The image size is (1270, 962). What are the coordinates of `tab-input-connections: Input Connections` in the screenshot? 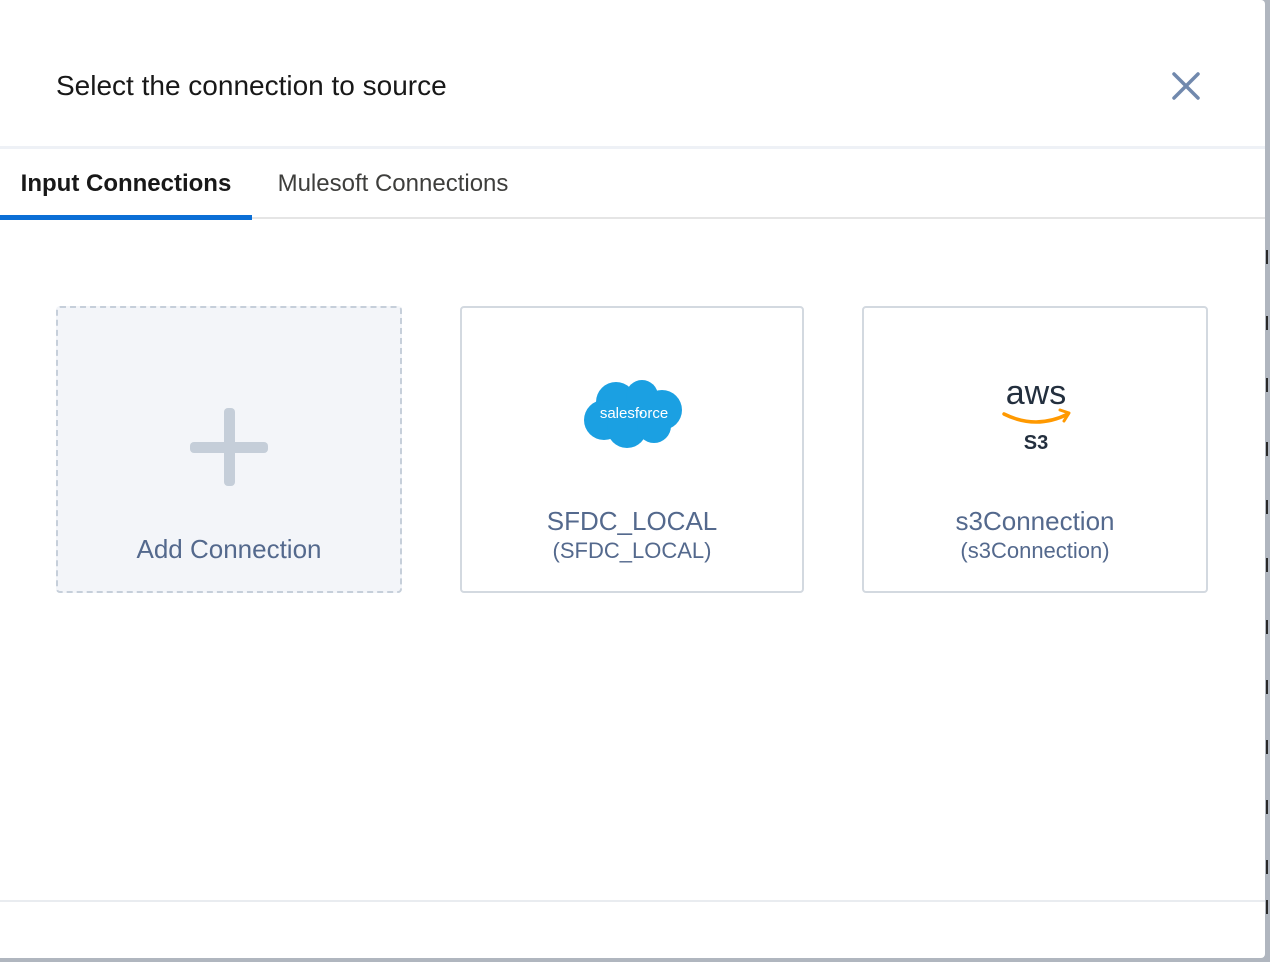 It's located at (126, 184).